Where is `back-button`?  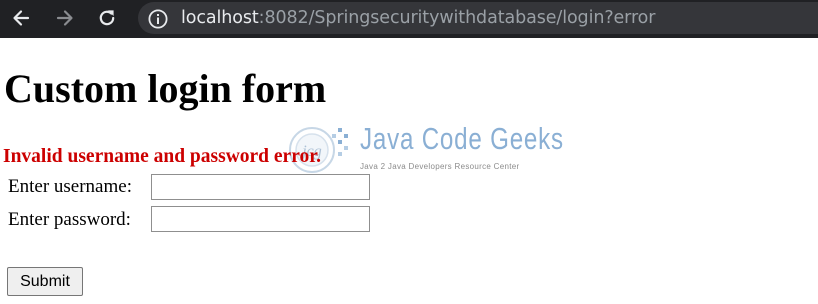 back-button is located at coordinates (21, 18).